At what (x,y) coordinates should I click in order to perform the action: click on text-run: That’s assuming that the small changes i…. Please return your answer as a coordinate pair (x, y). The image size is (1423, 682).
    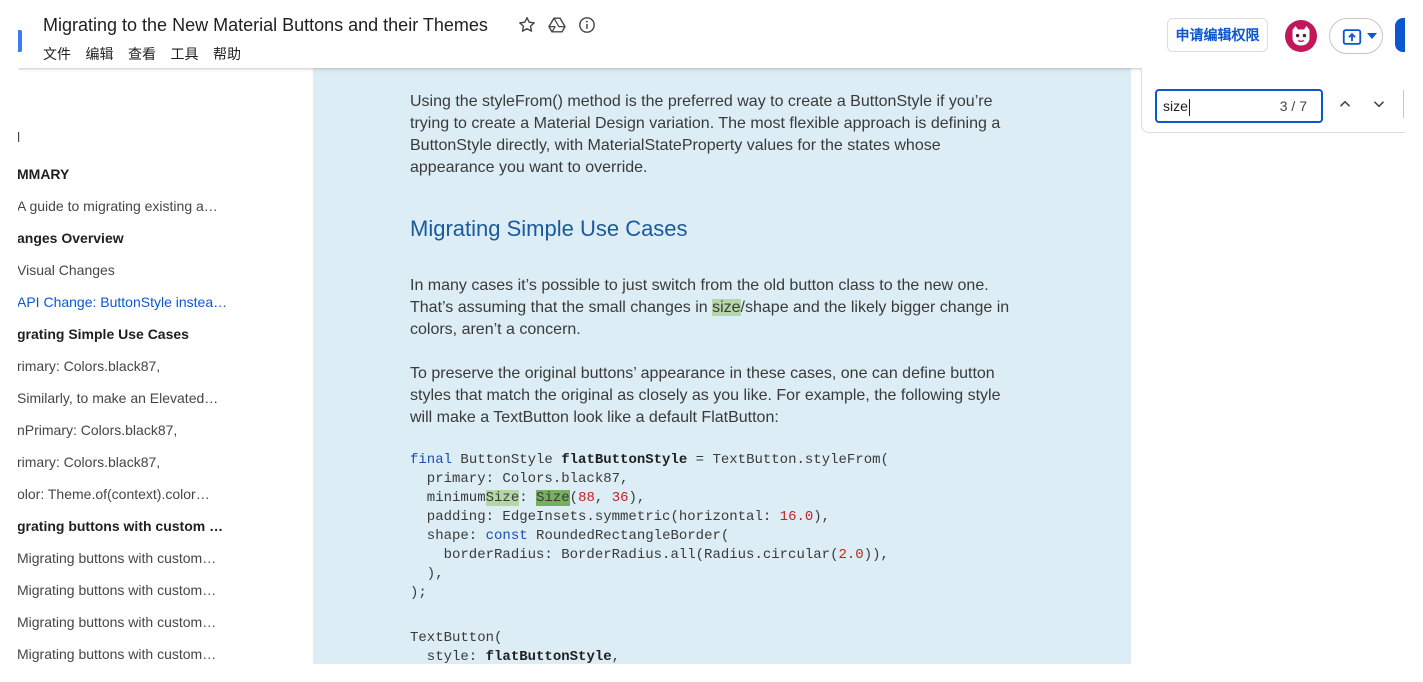
    Looking at the image, I should click on (561, 307).